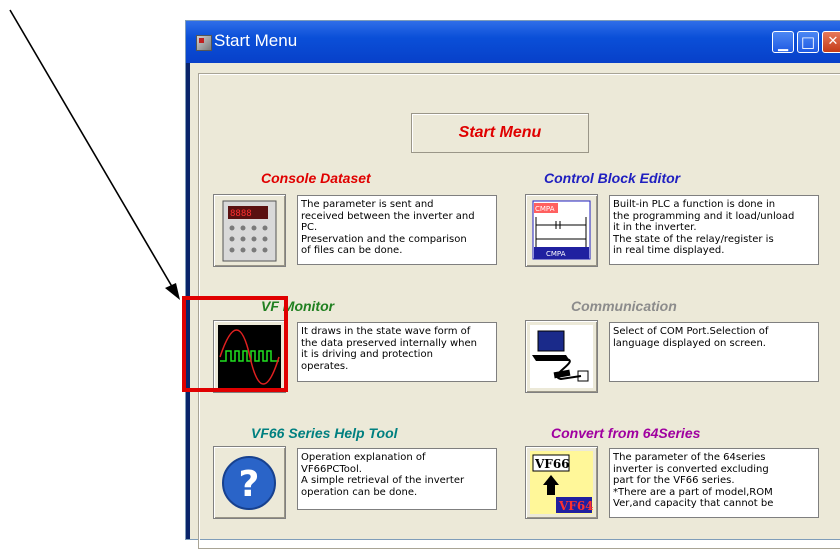  What do you see at coordinates (556, 254) in the screenshot?
I see `icon-label-bottom: CMPA` at bounding box center [556, 254].